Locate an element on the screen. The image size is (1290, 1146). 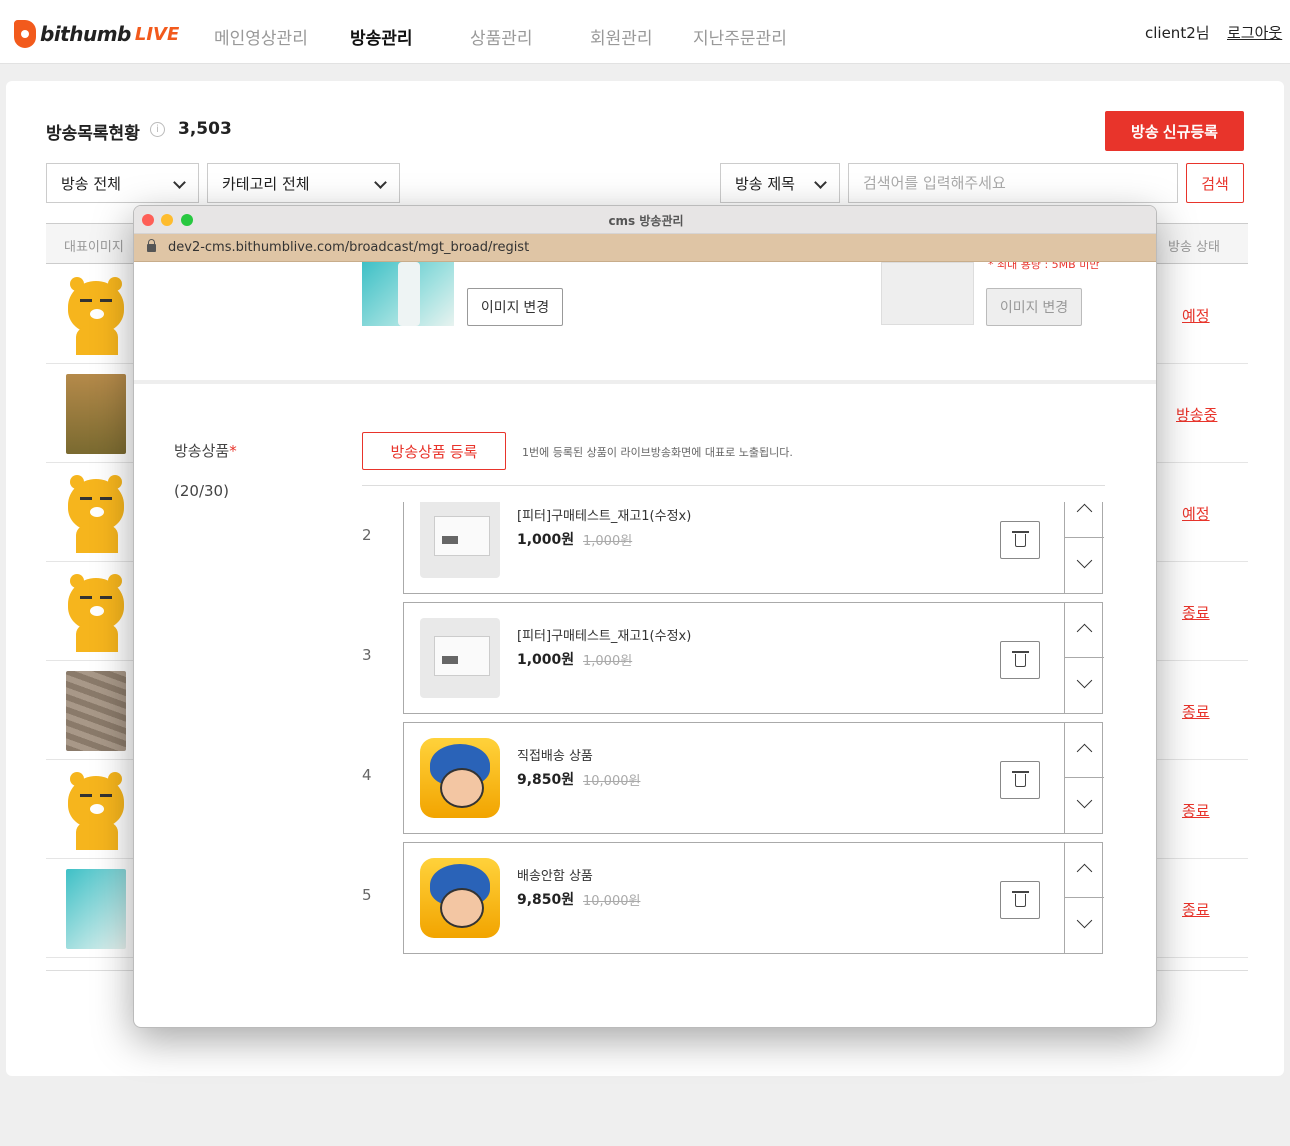
search-type-select: 방송 제목 is located at coordinates (780, 183).